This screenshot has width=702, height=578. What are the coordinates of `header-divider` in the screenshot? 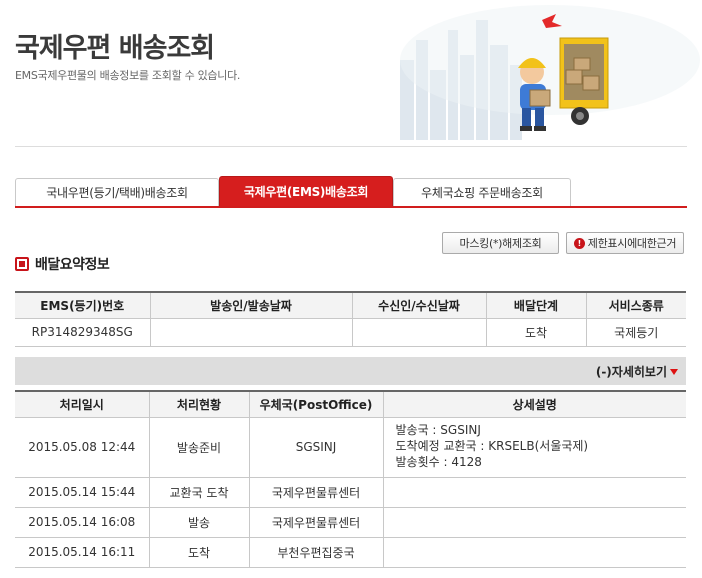 It's located at (351, 146).